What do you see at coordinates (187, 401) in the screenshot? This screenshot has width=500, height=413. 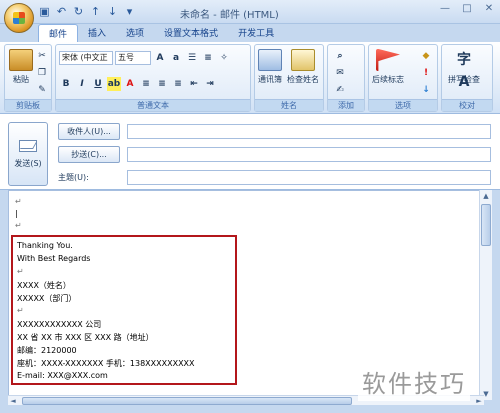 I see `hscroll-thumb` at bounding box center [187, 401].